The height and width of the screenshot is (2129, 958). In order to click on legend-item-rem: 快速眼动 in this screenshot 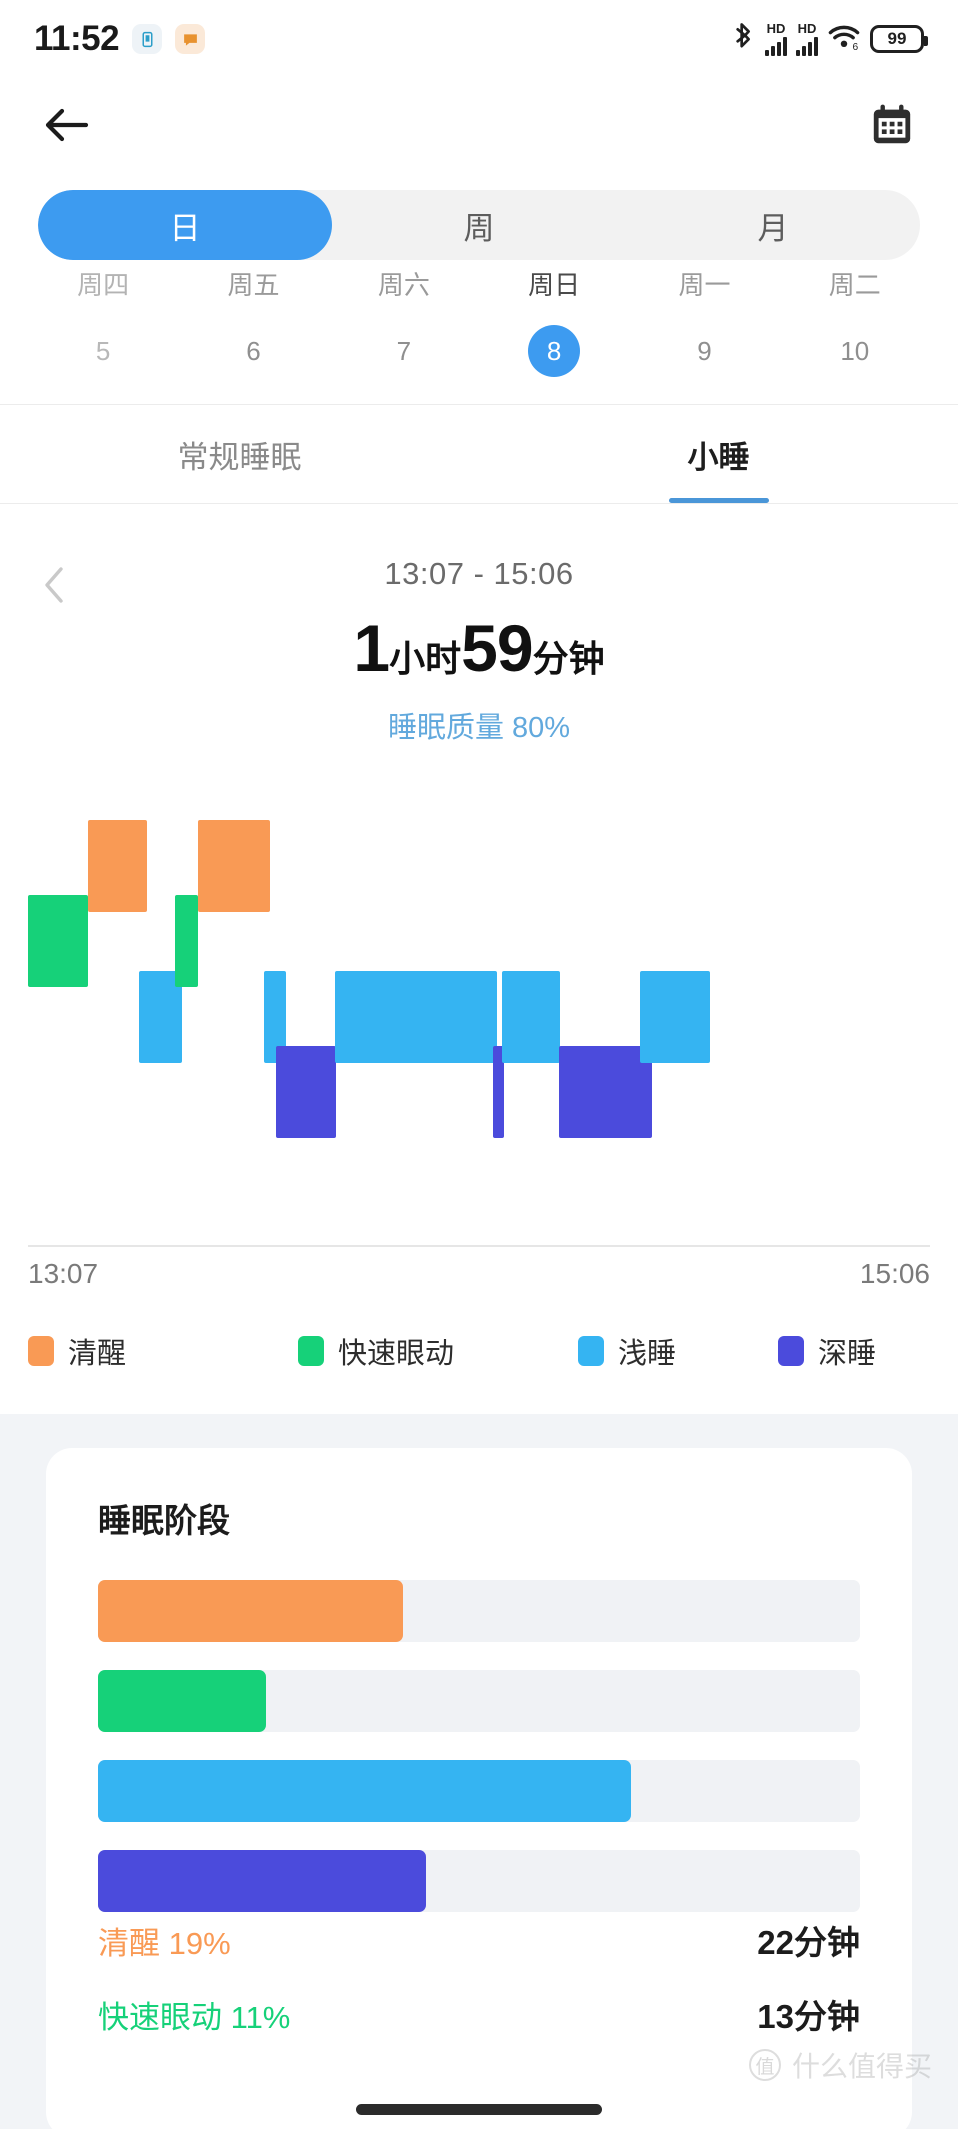, I will do `click(438, 1351)`.